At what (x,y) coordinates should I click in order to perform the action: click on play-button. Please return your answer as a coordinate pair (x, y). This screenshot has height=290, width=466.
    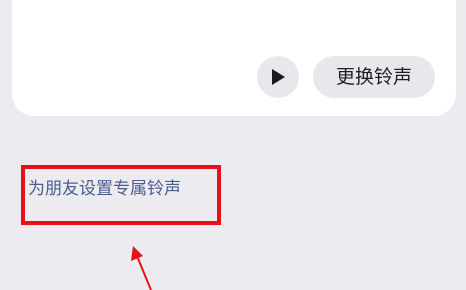
    Looking at the image, I should click on (278, 77).